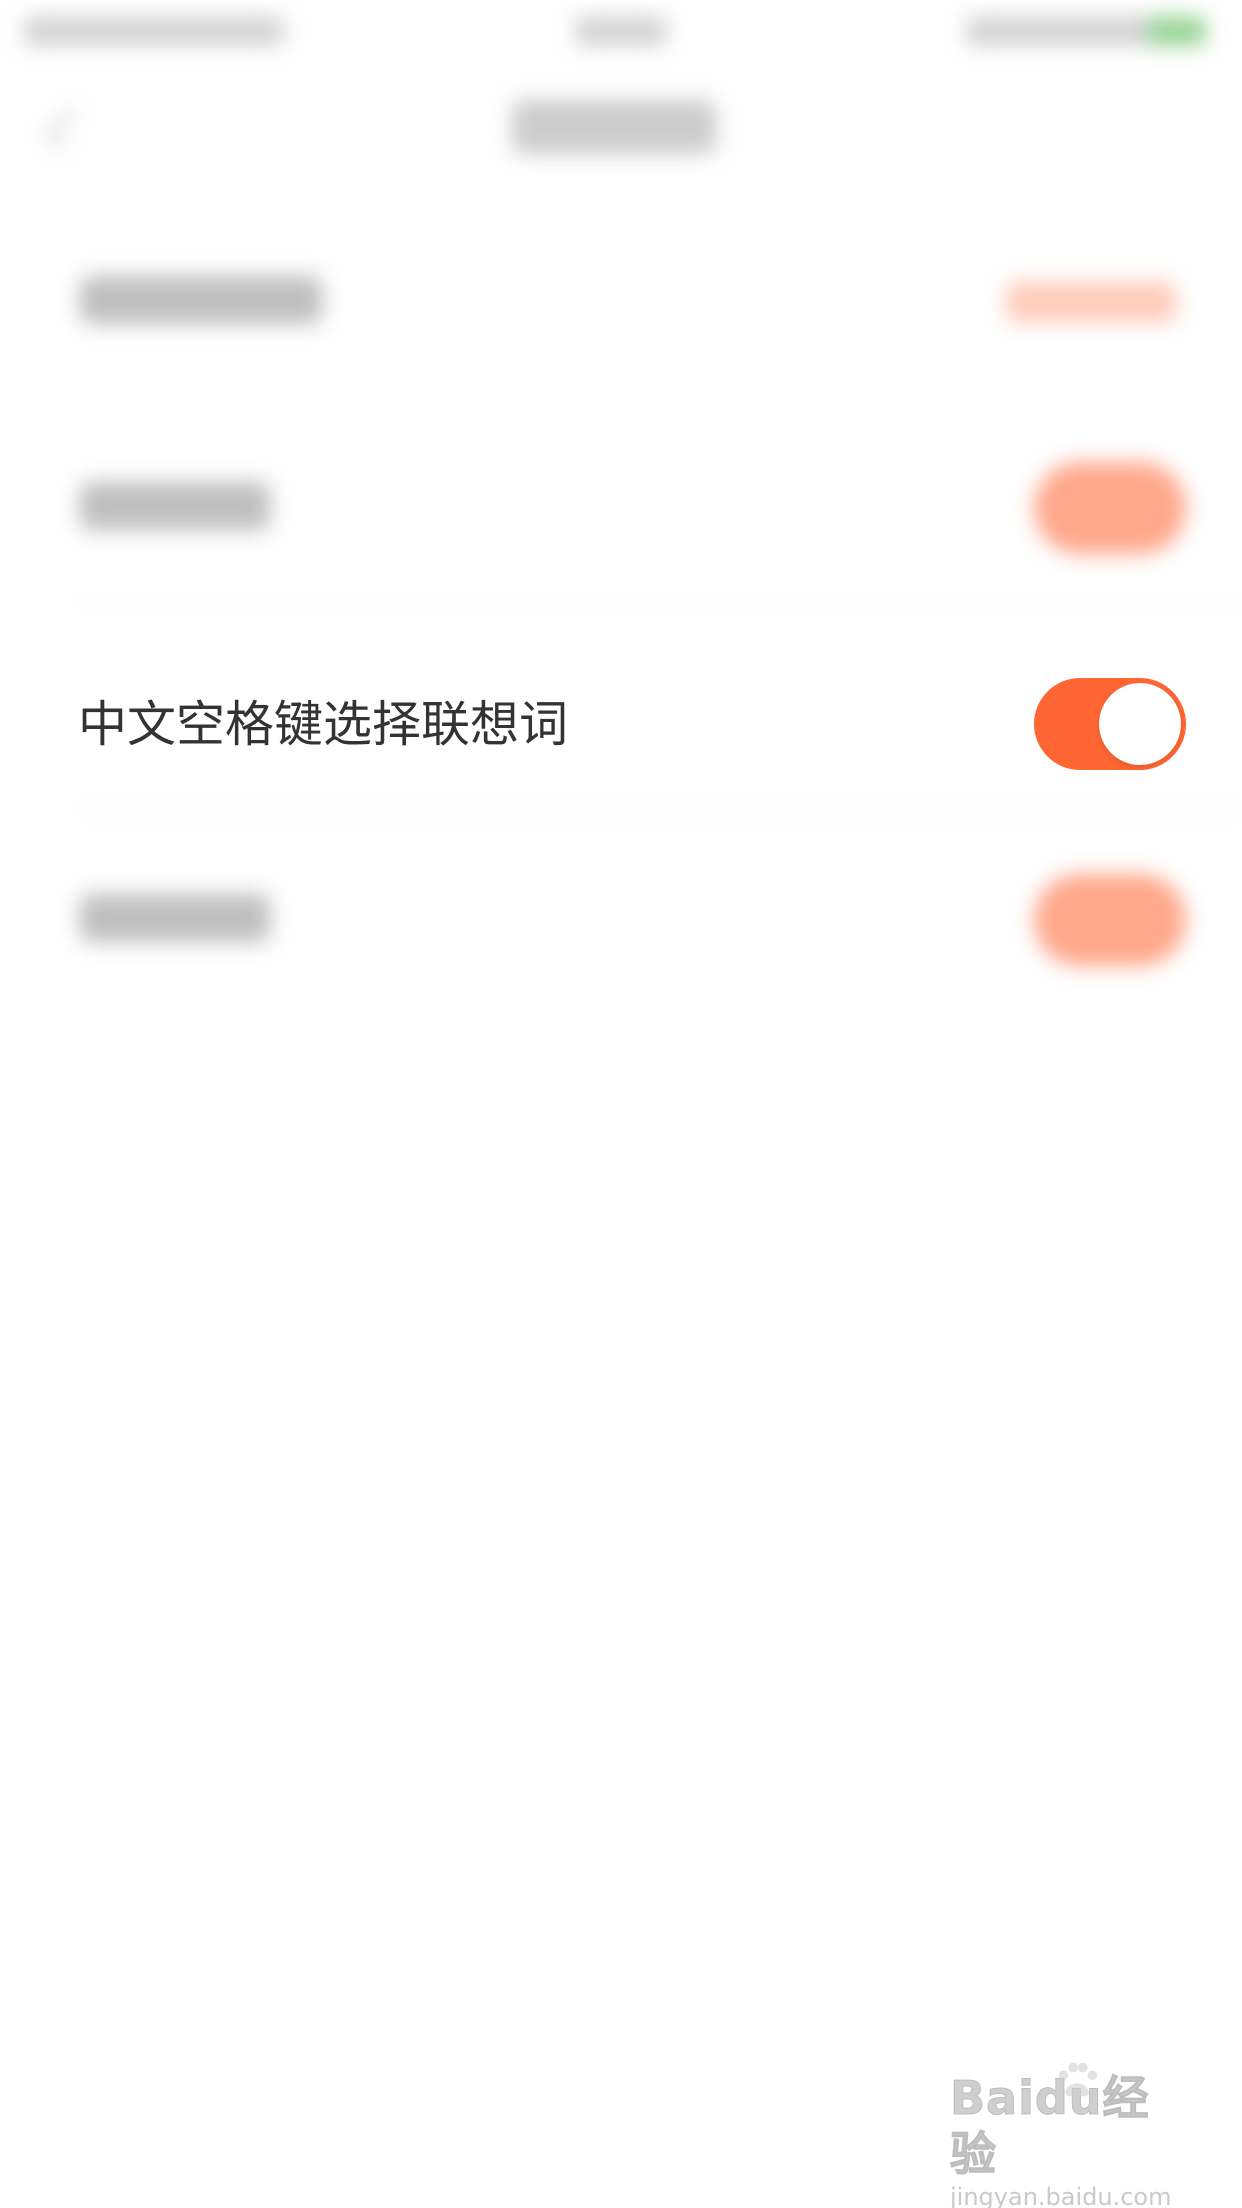 The height and width of the screenshot is (2208, 1242). What do you see at coordinates (1061, 2195) in the screenshot?
I see `watermark-url: jingyan.baidu.com` at bounding box center [1061, 2195].